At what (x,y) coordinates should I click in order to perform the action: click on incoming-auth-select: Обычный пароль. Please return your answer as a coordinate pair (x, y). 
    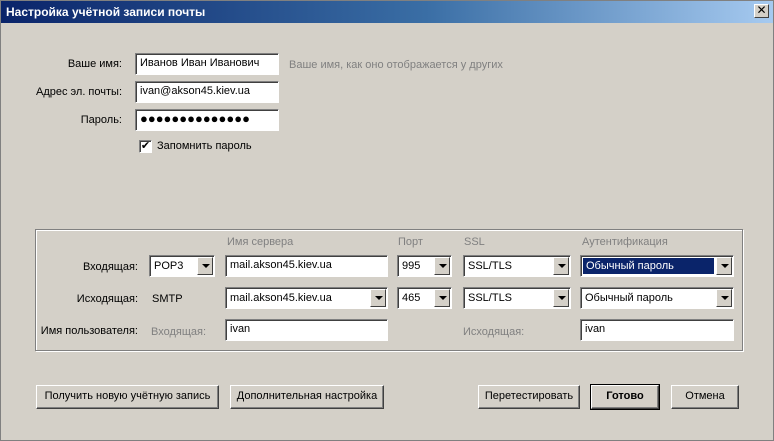
    Looking at the image, I should click on (657, 266).